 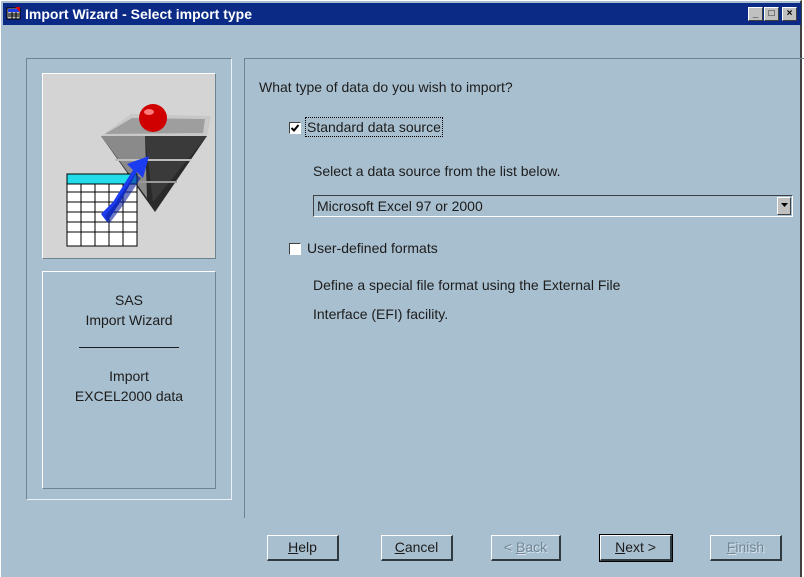 I want to click on dropdown-arrow-icon, so click(x=784, y=205).